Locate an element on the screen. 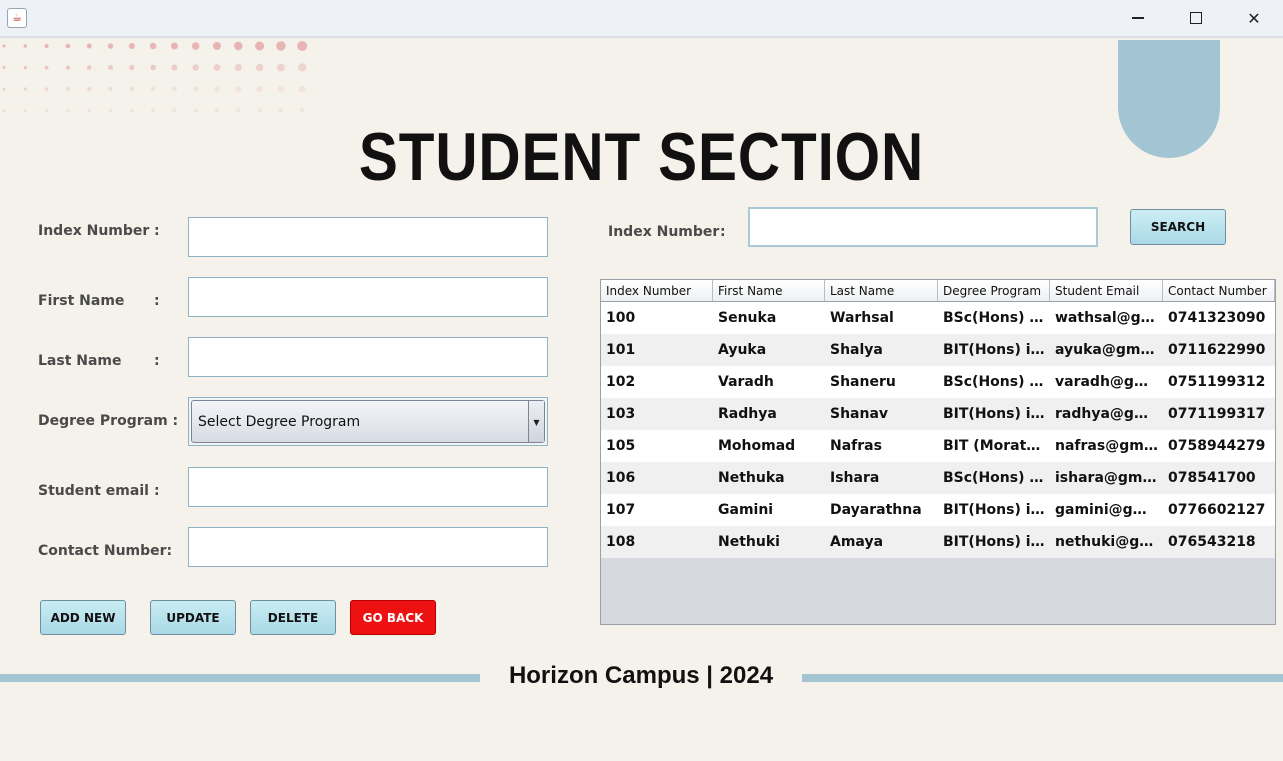 This screenshot has height=761, width=1283. cell-contact-number: 0751199312 is located at coordinates (1217, 382).